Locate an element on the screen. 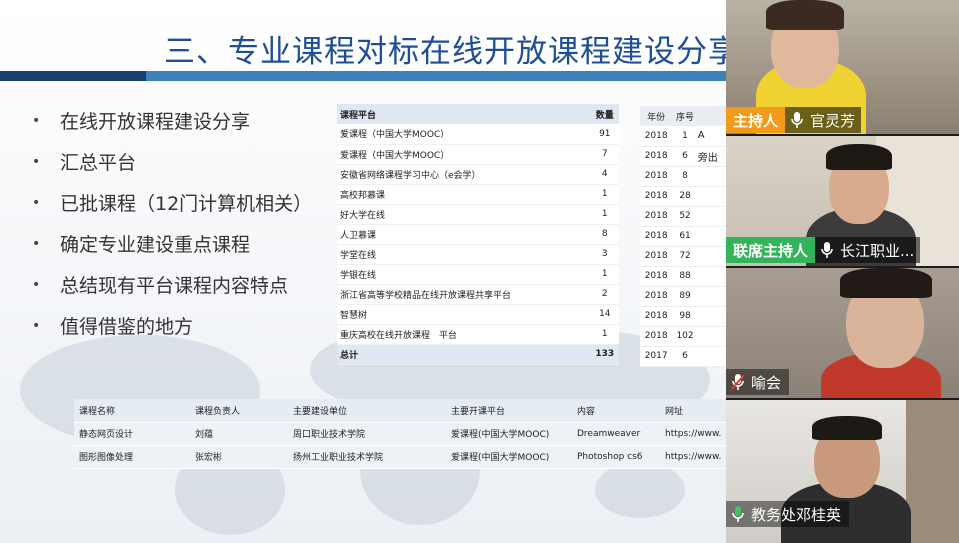 The width and height of the screenshot is (959, 543). name-box: 官灵芳 is located at coordinates (823, 120).